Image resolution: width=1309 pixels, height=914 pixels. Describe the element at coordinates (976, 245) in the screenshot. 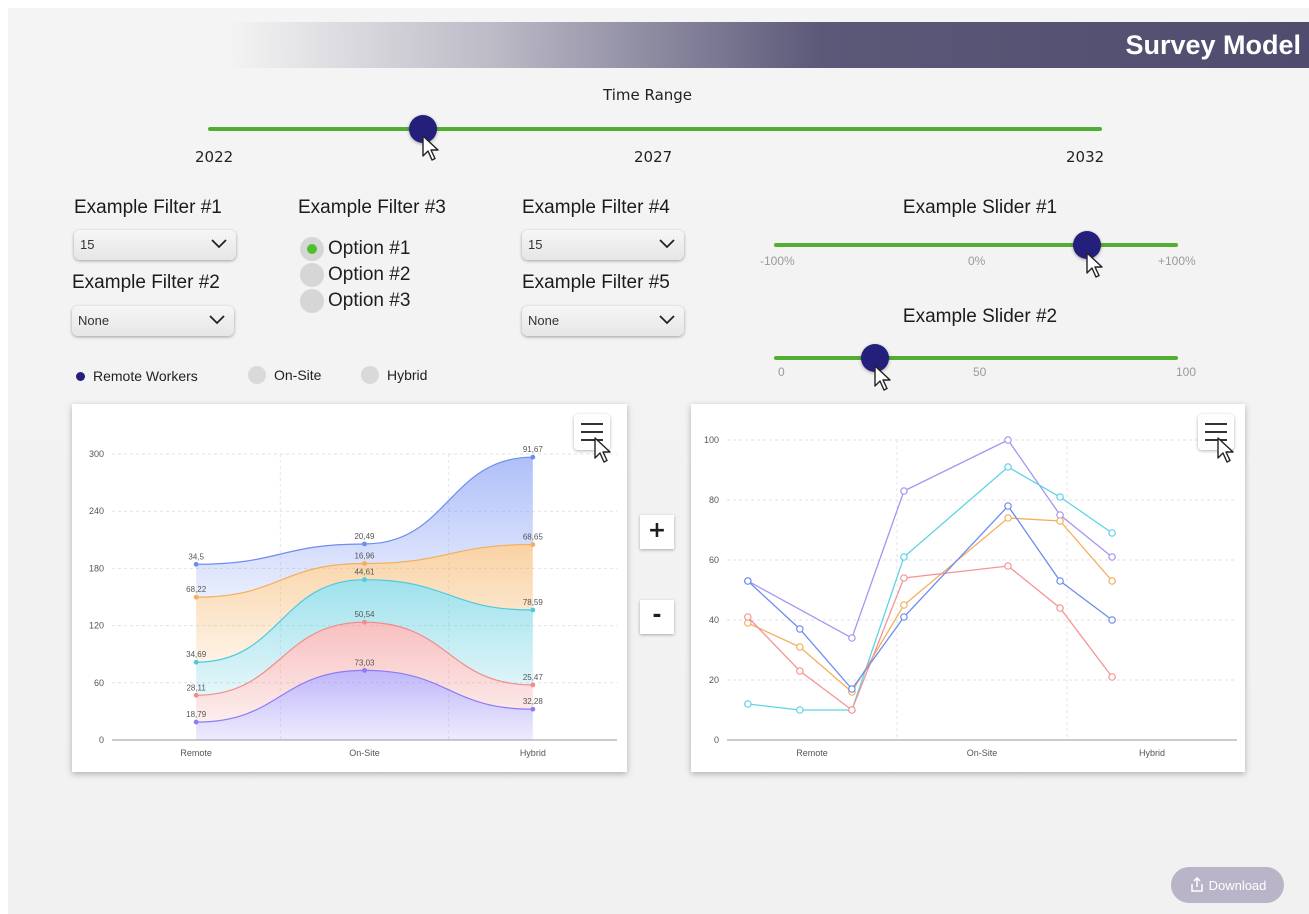

I see `slider-1-track` at that location.